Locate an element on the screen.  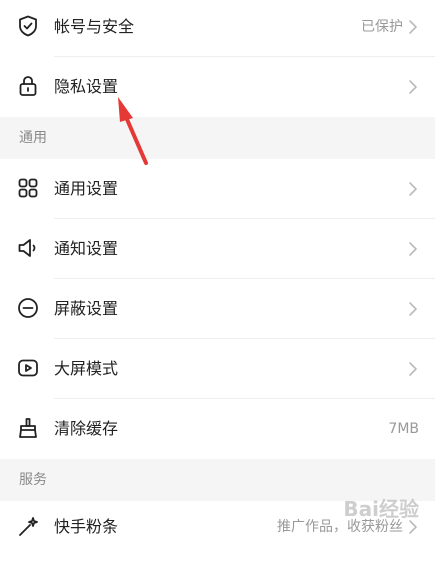
settings-row-account-security: 帐号与安全 已保护 is located at coordinates (217, 28).